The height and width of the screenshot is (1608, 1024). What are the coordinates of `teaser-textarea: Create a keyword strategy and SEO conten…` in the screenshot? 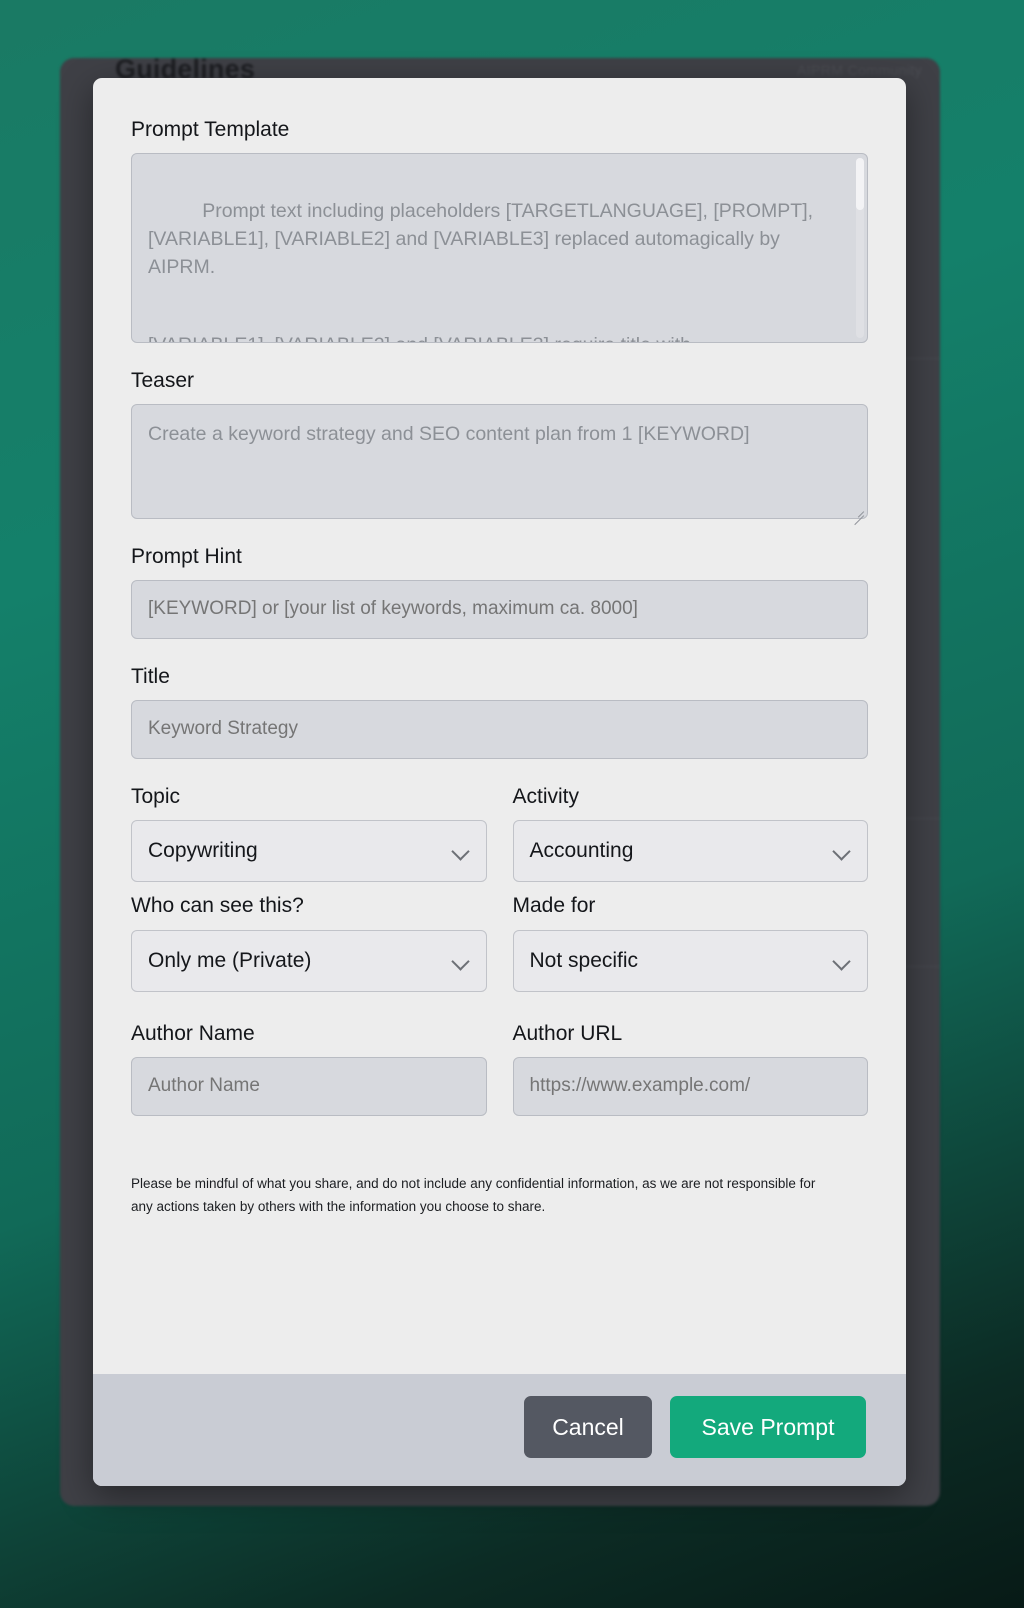 It's located at (499, 465).